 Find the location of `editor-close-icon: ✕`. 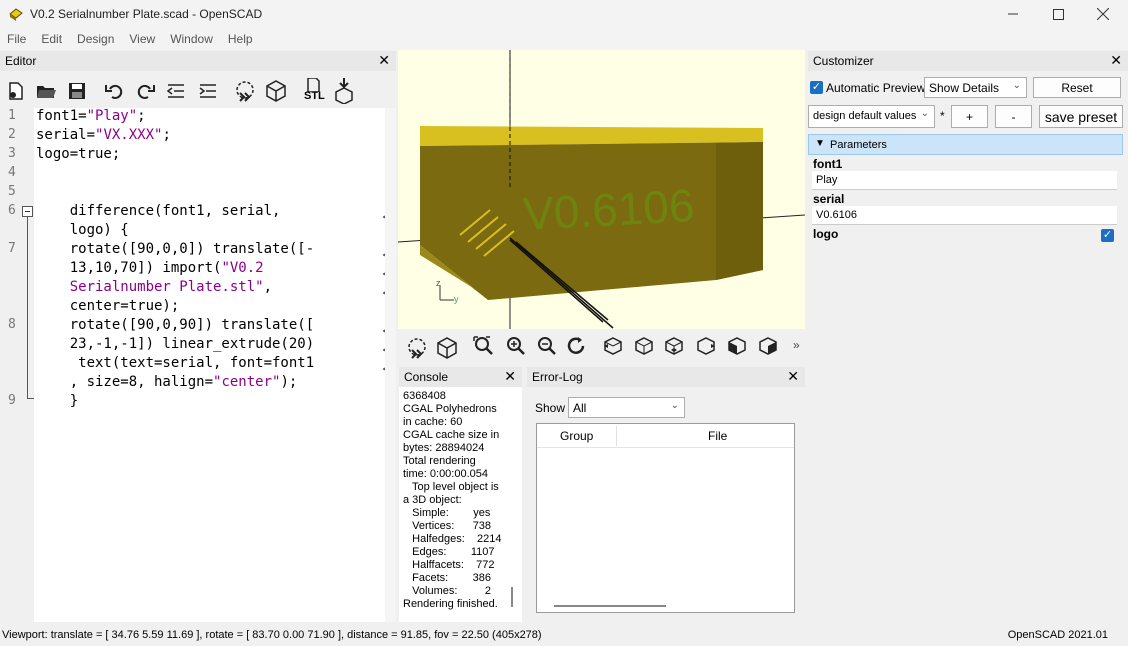

editor-close-icon: ✕ is located at coordinates (384, 60).